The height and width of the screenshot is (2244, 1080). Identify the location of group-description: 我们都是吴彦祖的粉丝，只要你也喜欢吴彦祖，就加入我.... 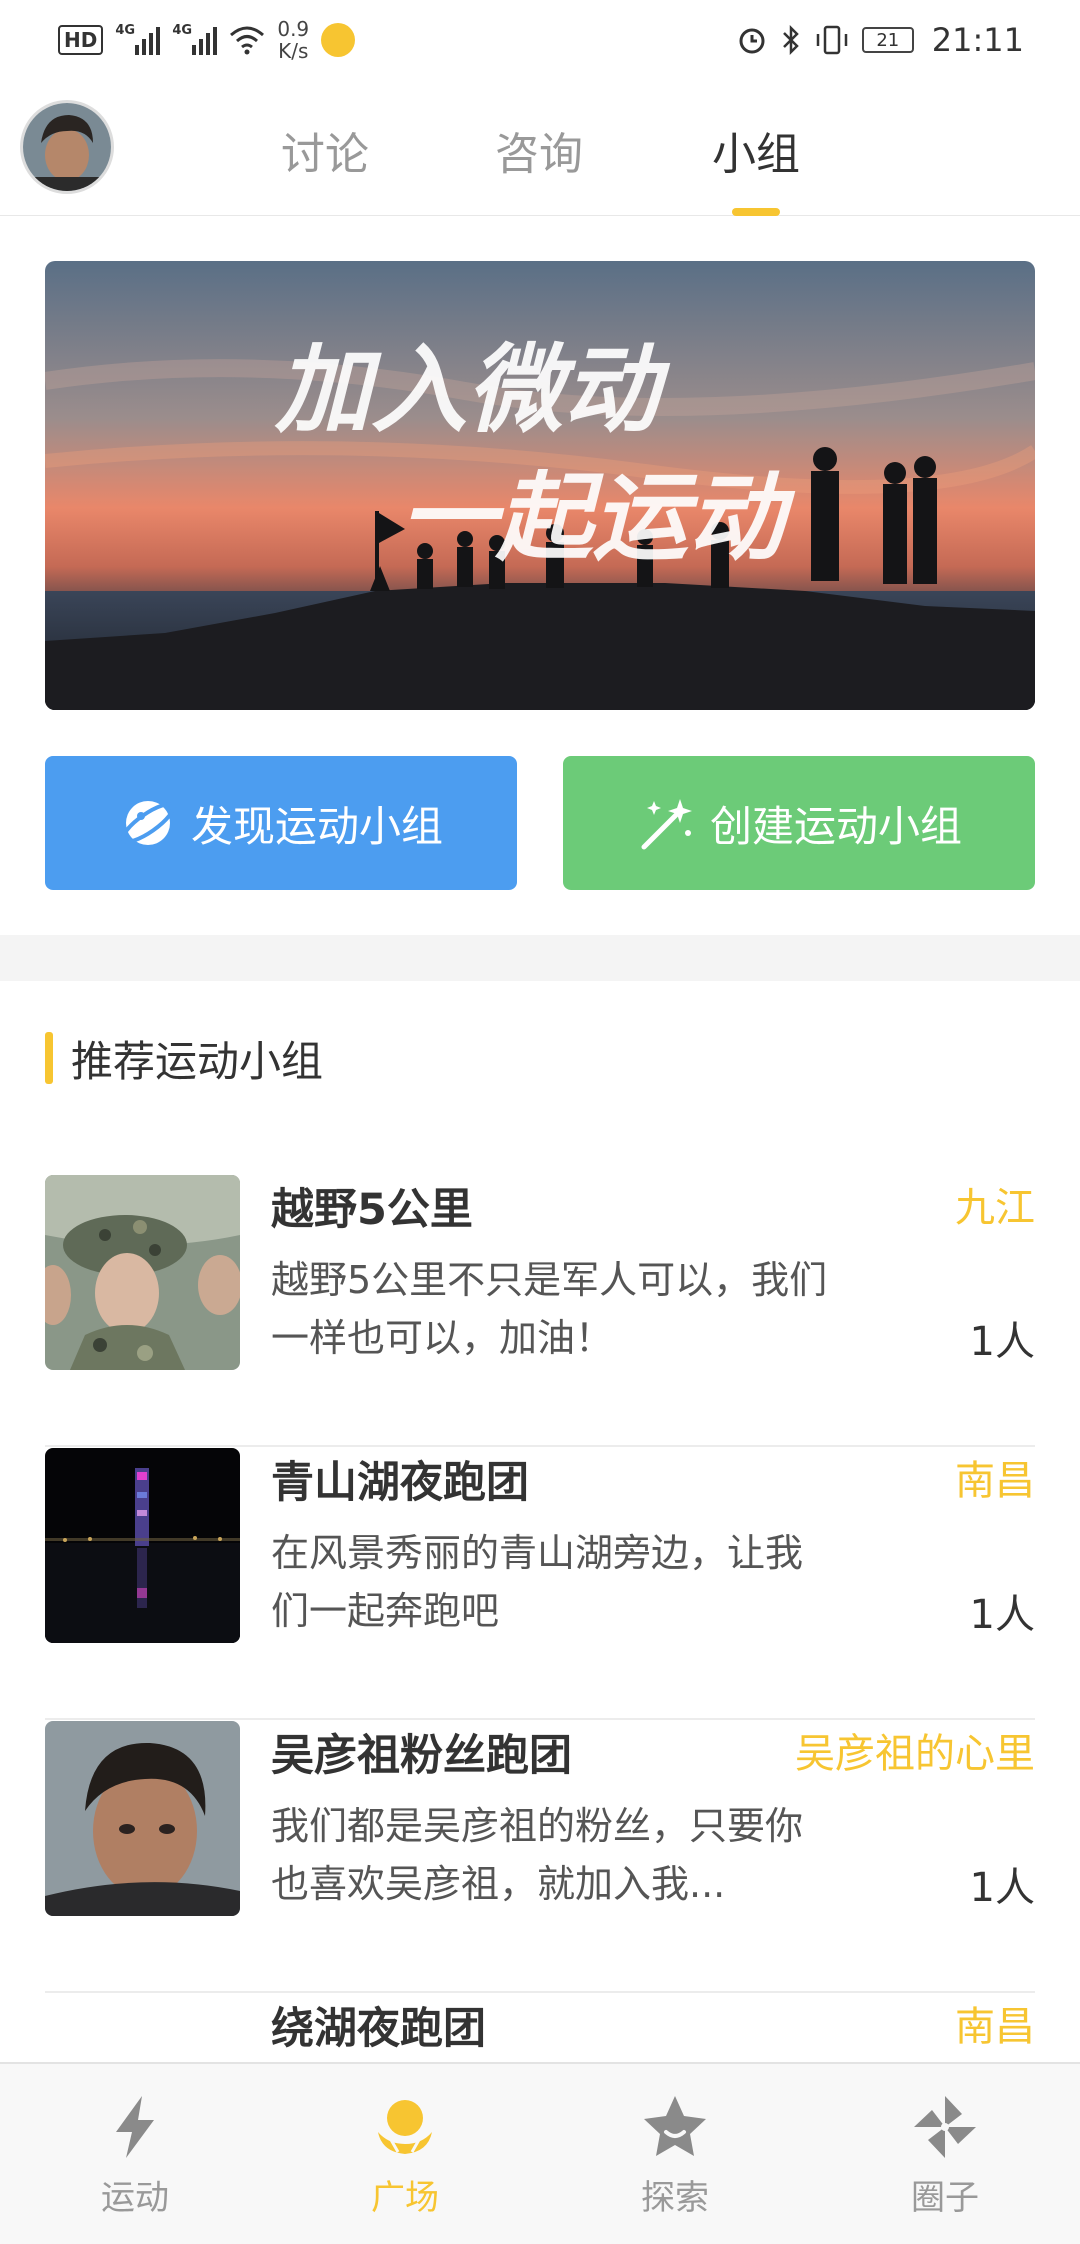
(537, 1855).